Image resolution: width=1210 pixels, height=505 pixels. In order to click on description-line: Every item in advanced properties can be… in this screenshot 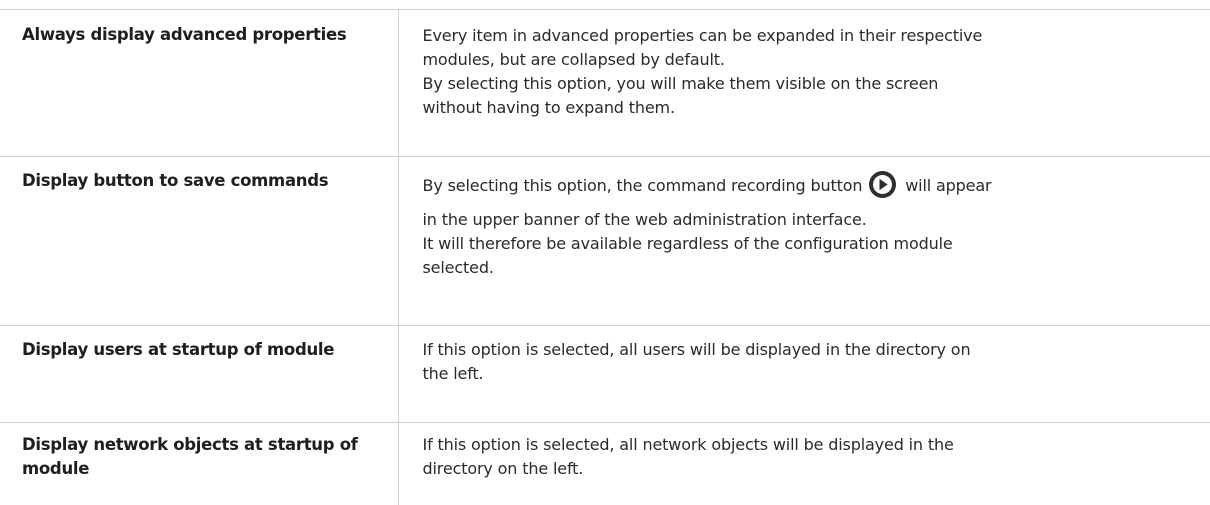, I will do `click(811, 36)`.